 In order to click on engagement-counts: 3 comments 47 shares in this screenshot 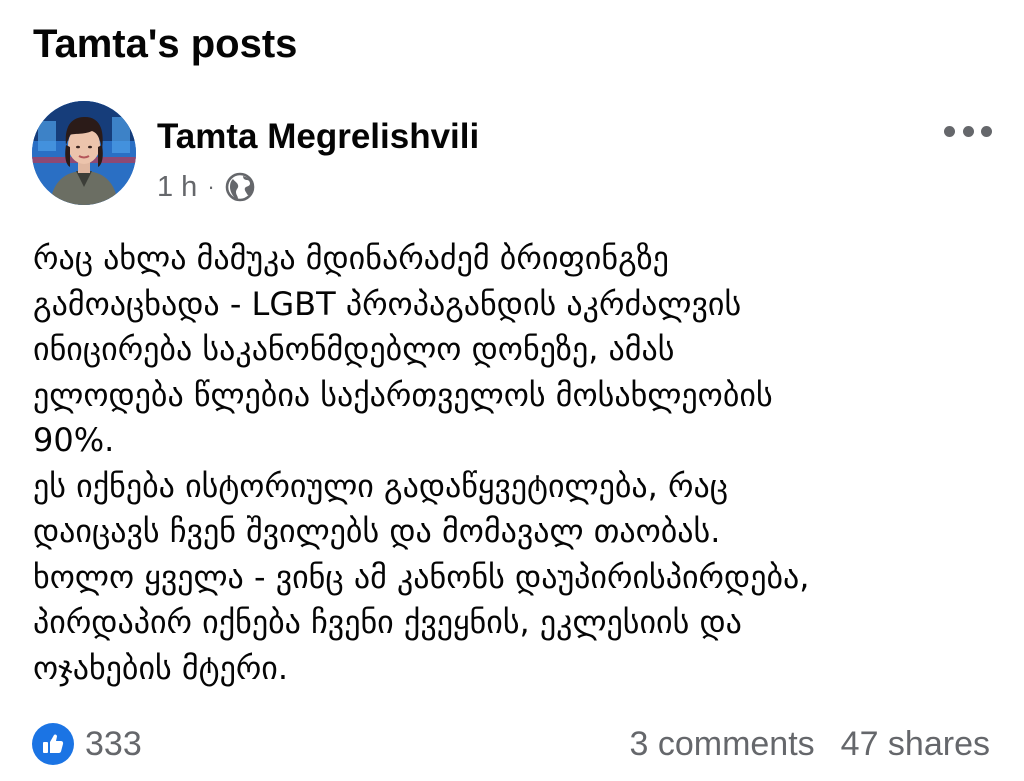, I will do `click(809, 744)`.